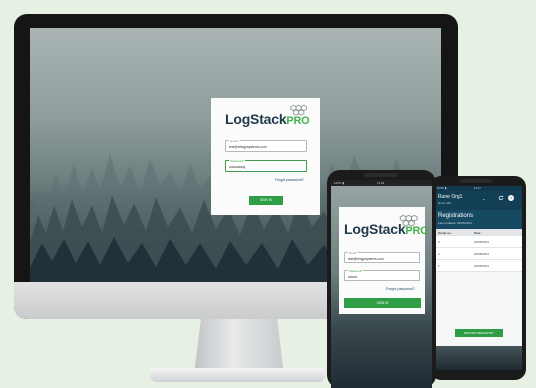 This screenshot has width=536, height=388. What do you see at coordinates (478, 254) in the screenshot?
I see `table-row: 2 20/05/2021` at bounding box center [478, 254].